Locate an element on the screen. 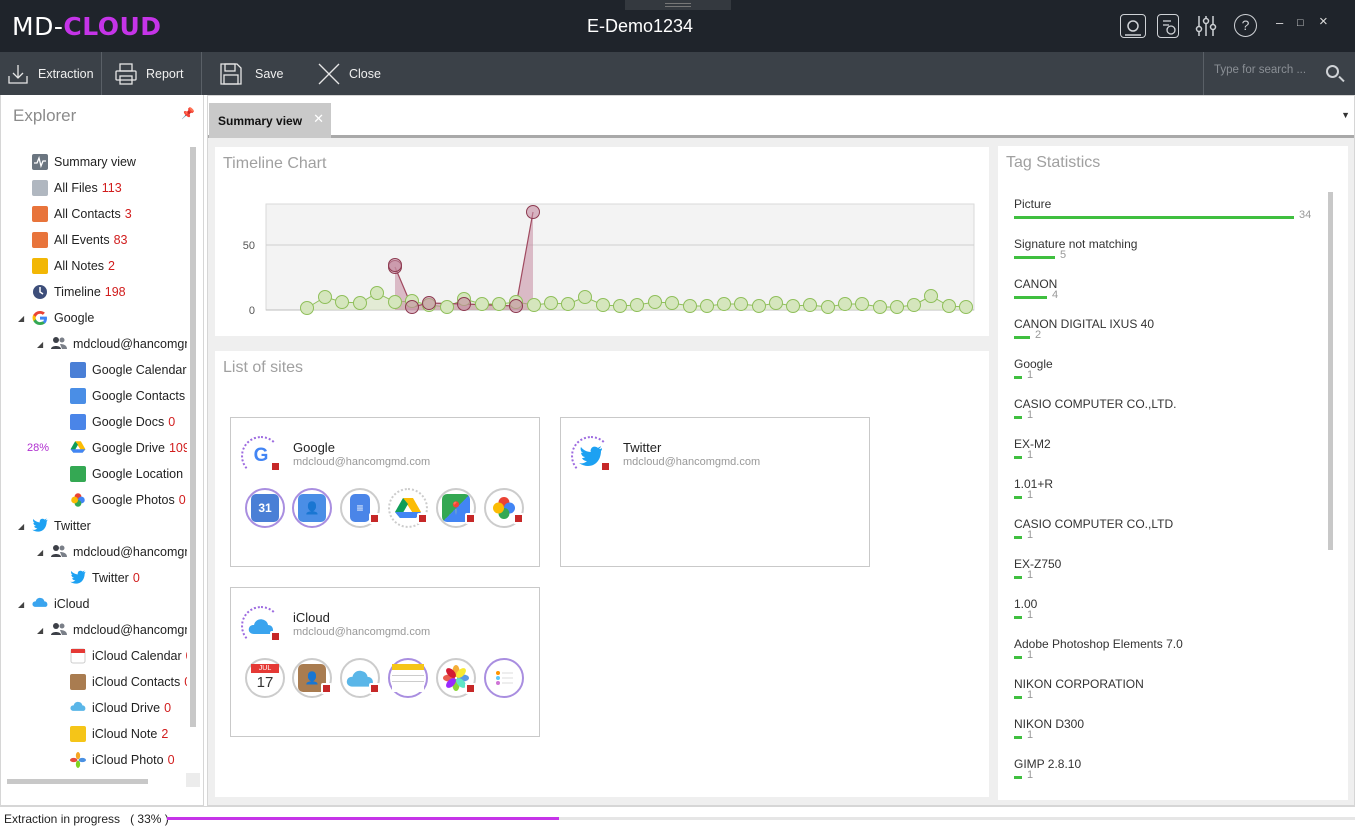 Image resolution: width=1355 pixels, height=829 pixels. tree-item: iCloud Photo 0 is located at coordinates (122, 760).